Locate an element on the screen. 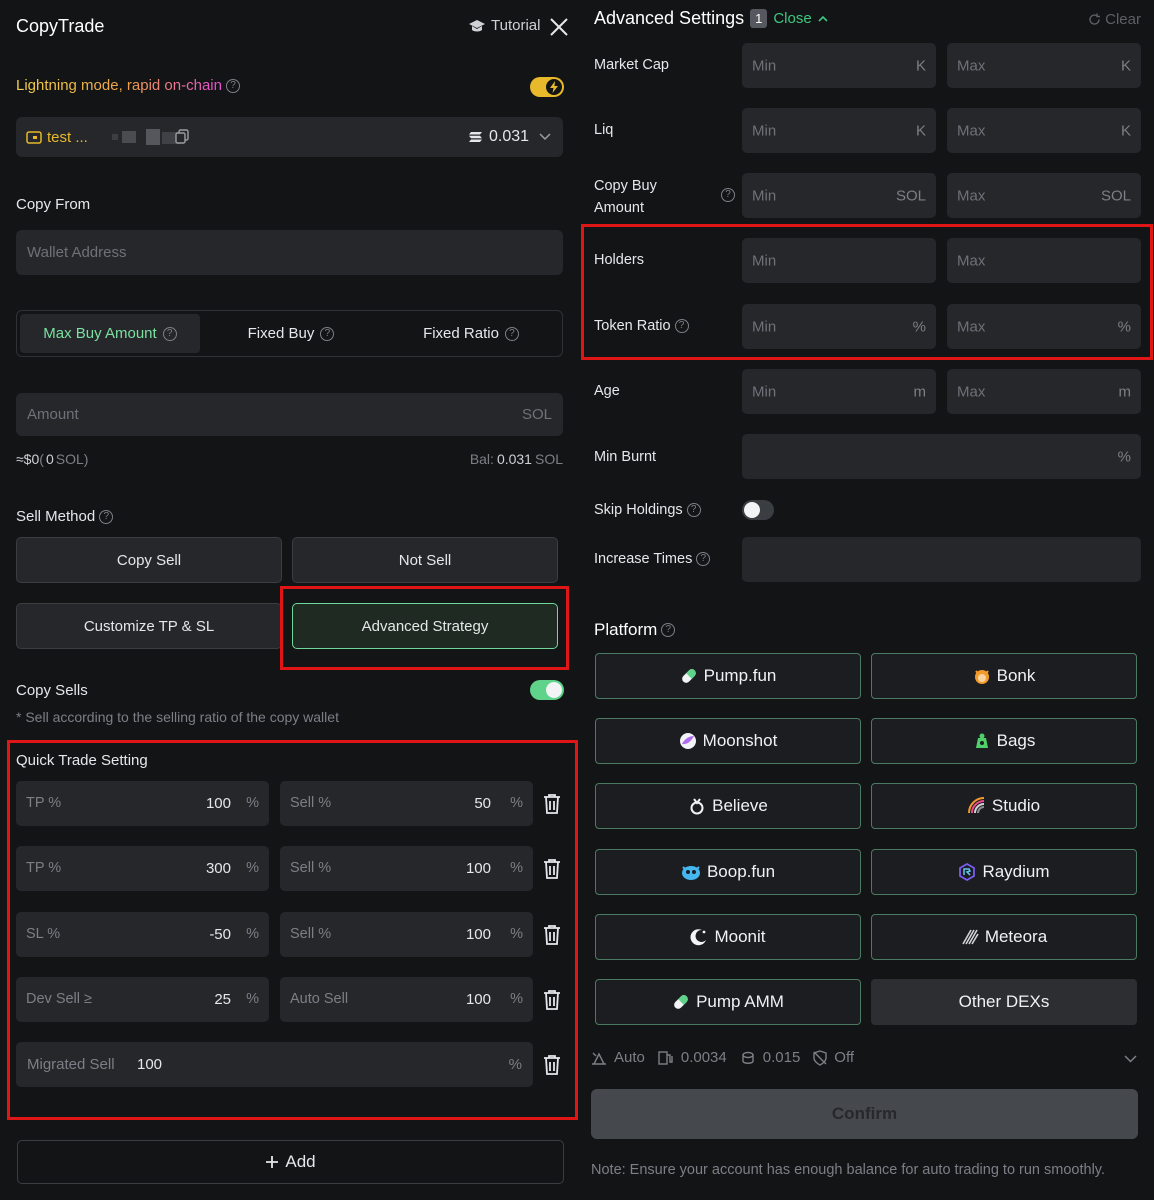 The height and width of the screenshot is (1200, 1154). min-placeholder: Min is located at coordinates (764, 326).